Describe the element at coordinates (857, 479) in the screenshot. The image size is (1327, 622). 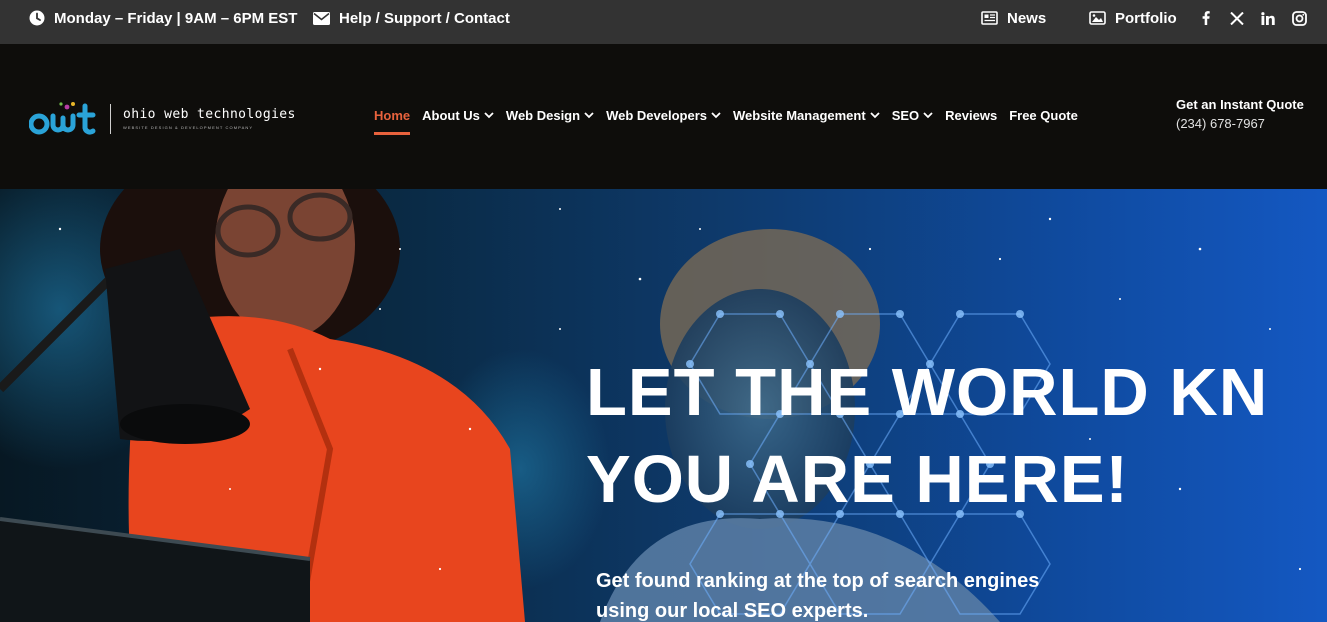
I see `hero-headline-line2: YOU ARE HERE!` at that location.